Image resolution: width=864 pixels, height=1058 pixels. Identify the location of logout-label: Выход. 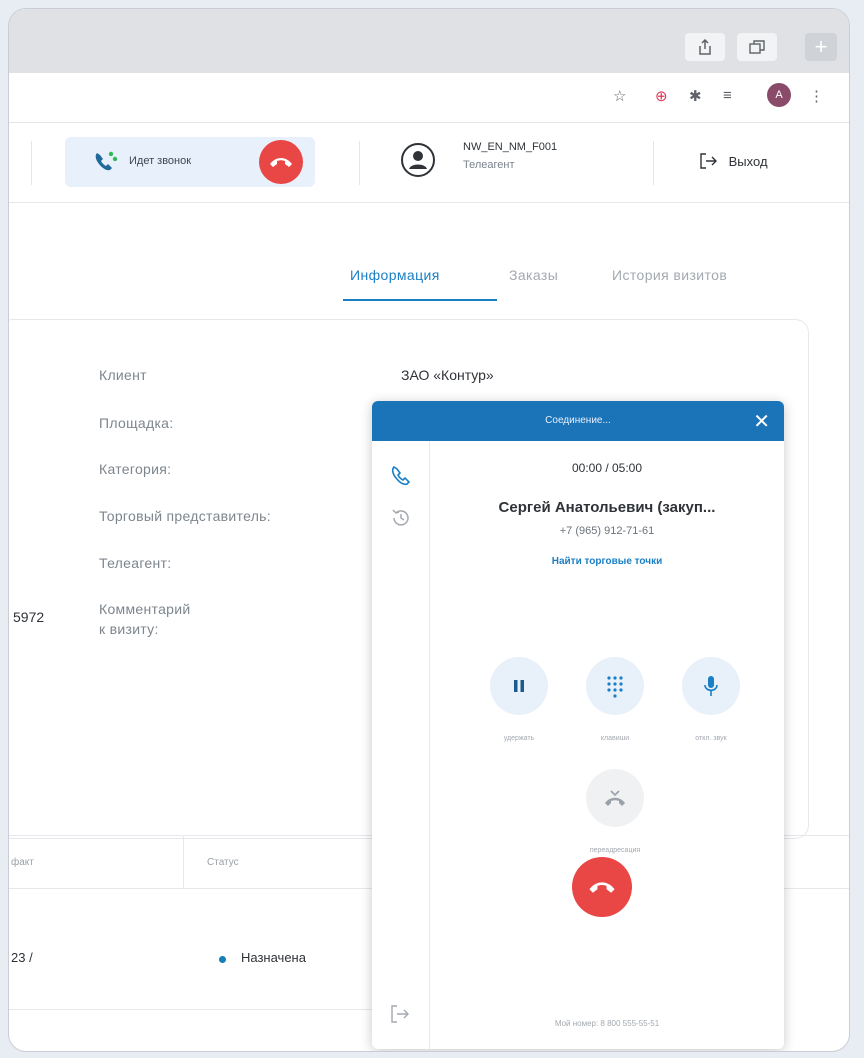
(748, 161).